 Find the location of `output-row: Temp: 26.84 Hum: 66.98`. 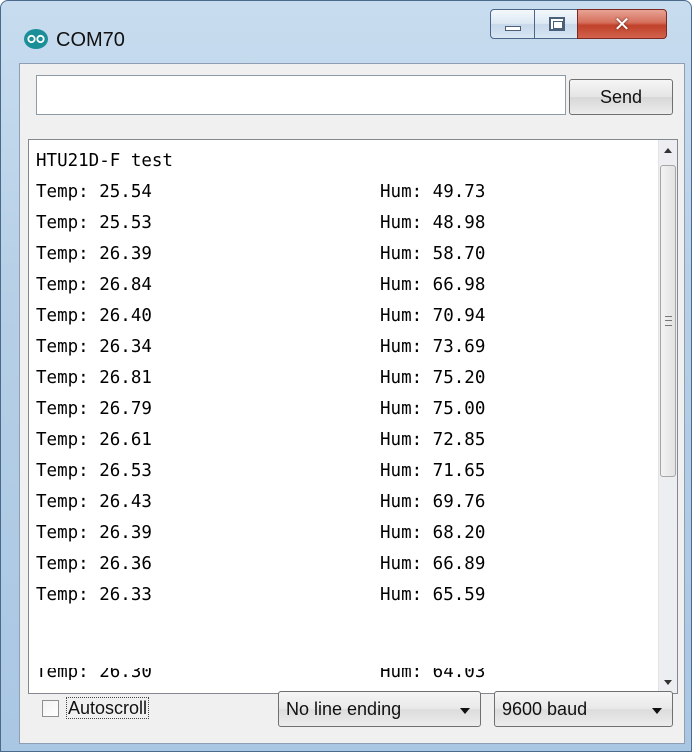

output-row: Temp: 26.84 Hum: 66.98 is located at coordinates (260, 285).